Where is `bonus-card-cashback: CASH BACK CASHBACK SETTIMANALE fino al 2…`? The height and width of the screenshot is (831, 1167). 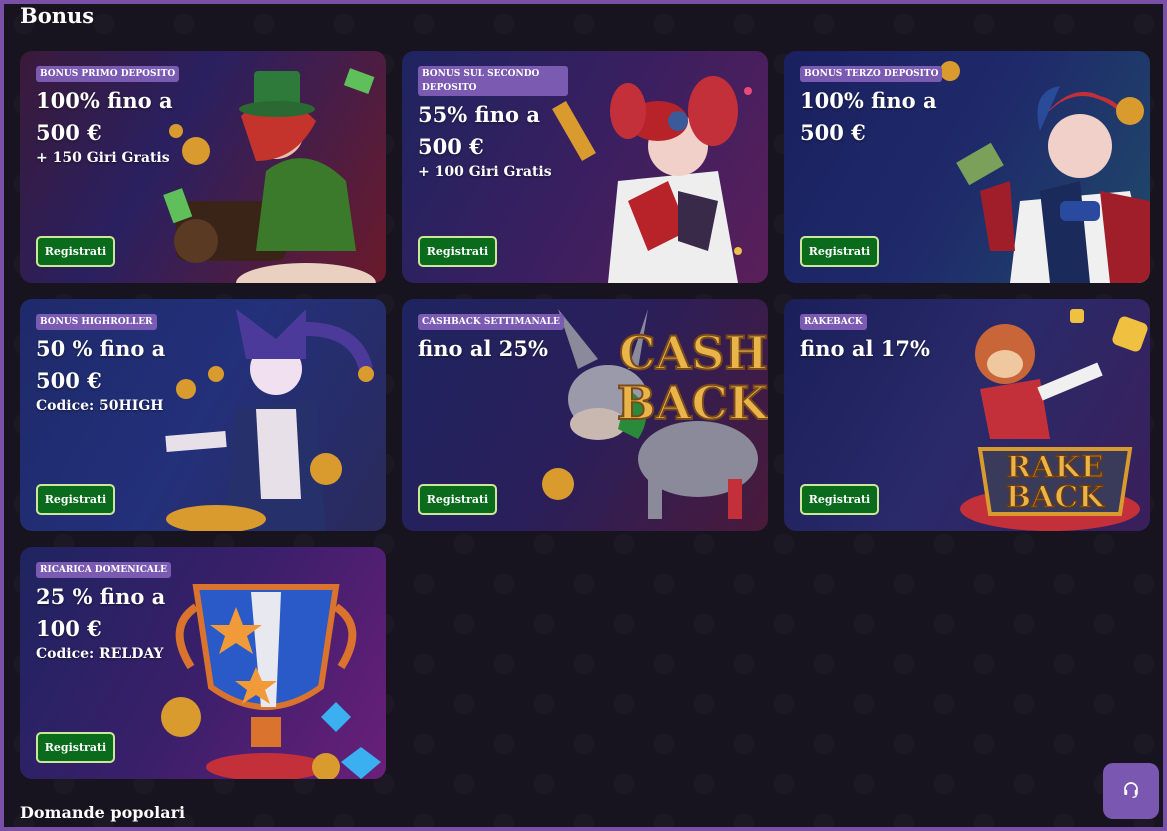
bonus-card-cashback: CASH BACK CASHBACK SETTIMANALE fino al 2… is located at coordinates (585, 415).